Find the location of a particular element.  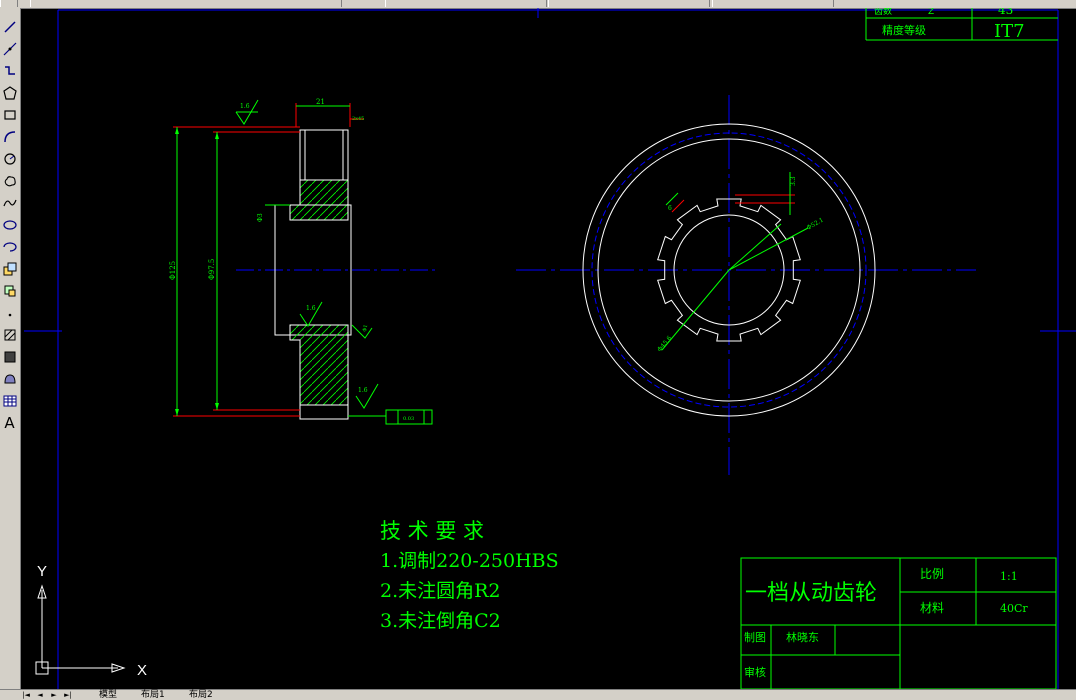

line-tool-icon is located at coordinates (9, 27).